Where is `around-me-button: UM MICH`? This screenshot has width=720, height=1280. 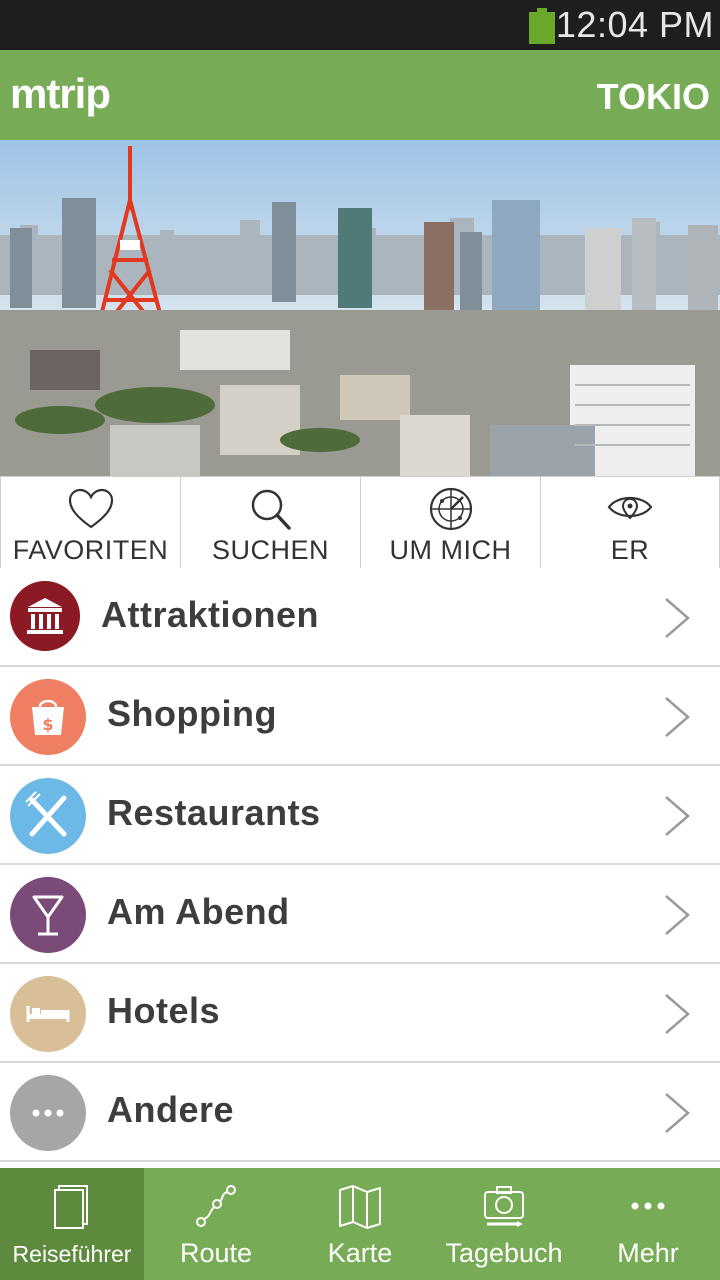 around-me-button: UM MICH is located at coordinates (450, 522).